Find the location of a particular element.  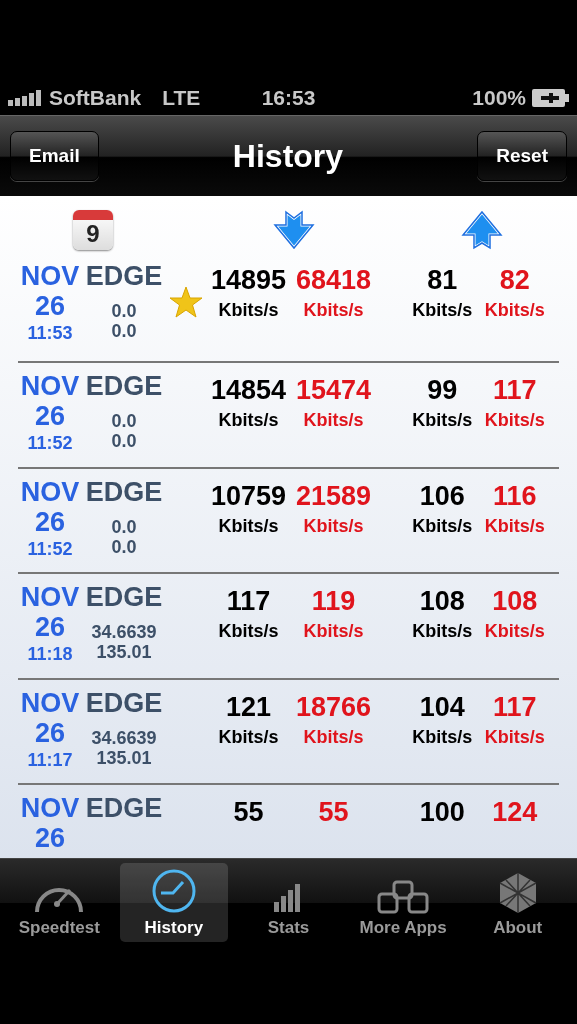

upload-speed: 99 is located at coordinates (442, 390).